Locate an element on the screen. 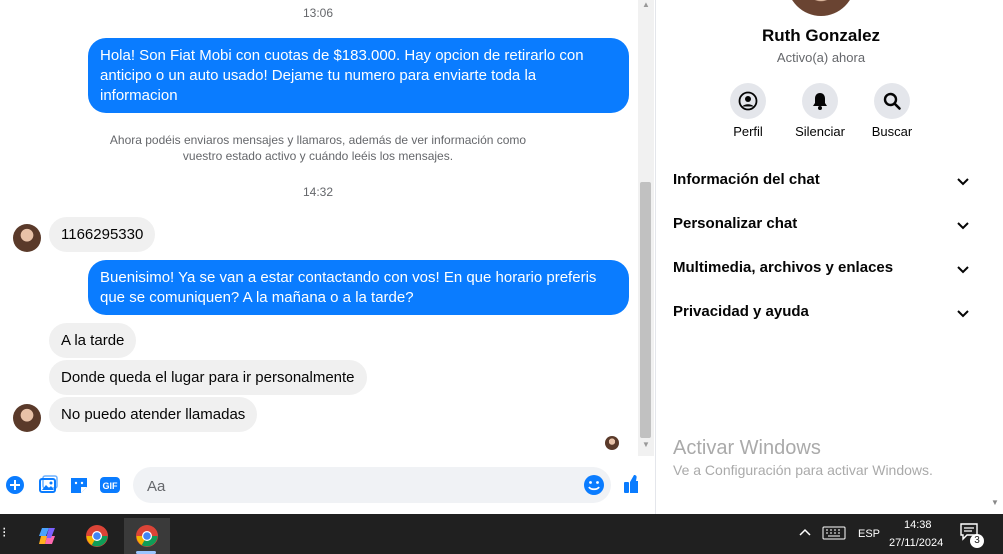 This screenshot has width=1003, height=554. chrome-app-active is located at coordinates (147, 536).